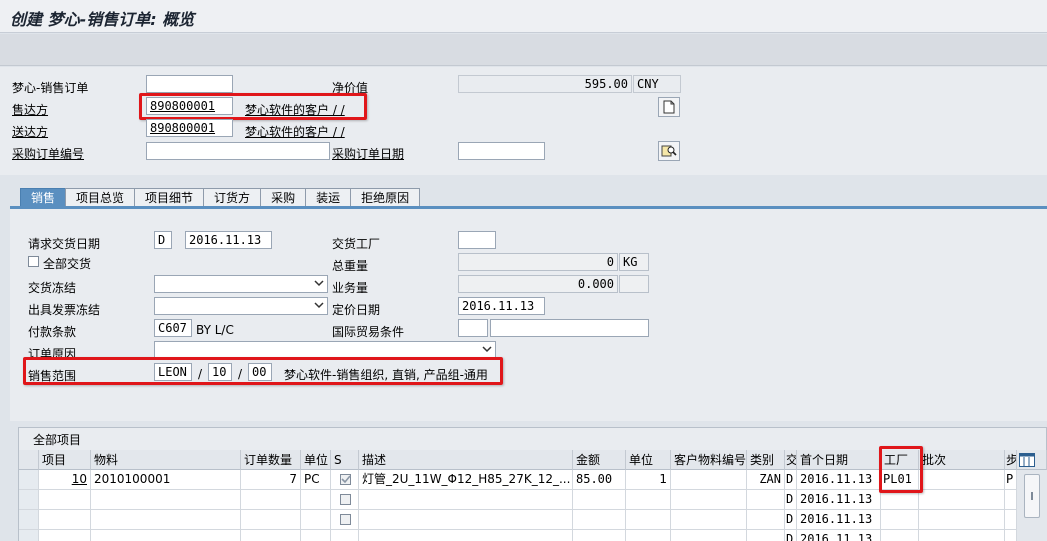 The image size is (1047, 541). Describe the element at coordinates (669, 151) in the screenshot. I see `address-search-button` at that location.